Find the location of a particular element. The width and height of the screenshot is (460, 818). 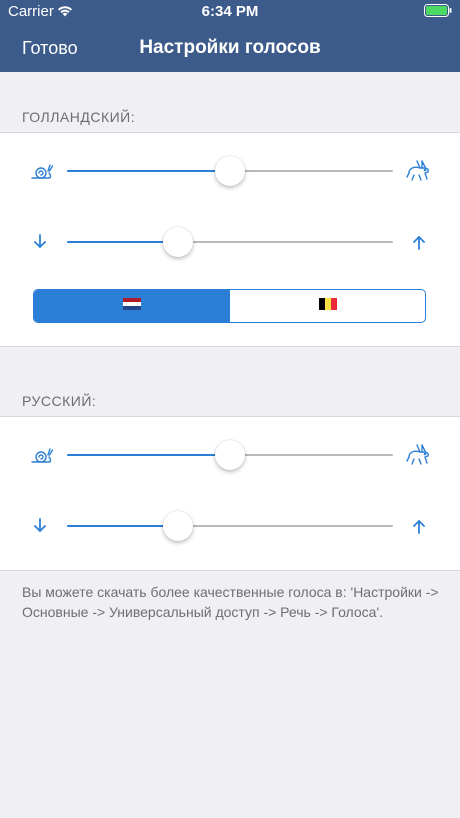

navigation-bar: Готово Настройки голосов is located at coordinates (230, 48).